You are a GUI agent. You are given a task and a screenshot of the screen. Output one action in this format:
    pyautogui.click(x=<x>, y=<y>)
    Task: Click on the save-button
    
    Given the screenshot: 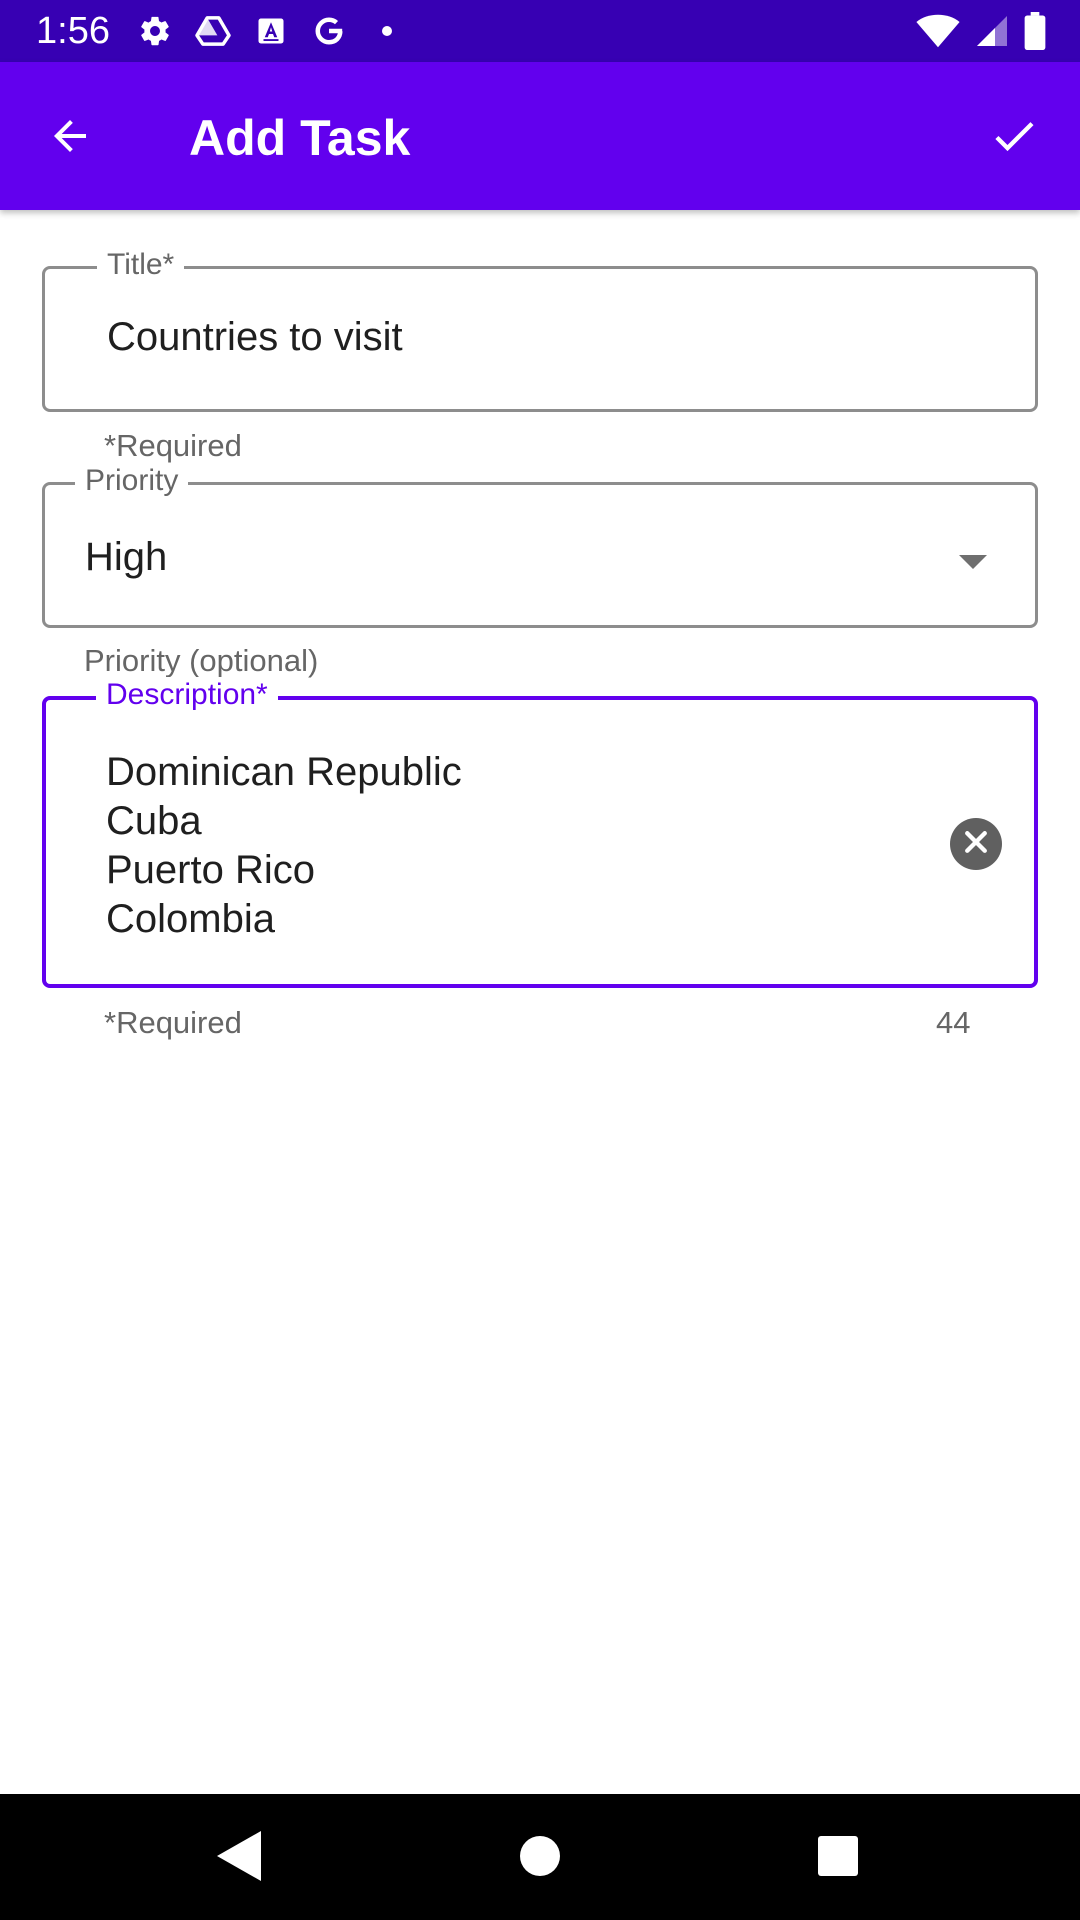 What is the action you would take?
    pyautogui.click(x=1014, y=138)
    